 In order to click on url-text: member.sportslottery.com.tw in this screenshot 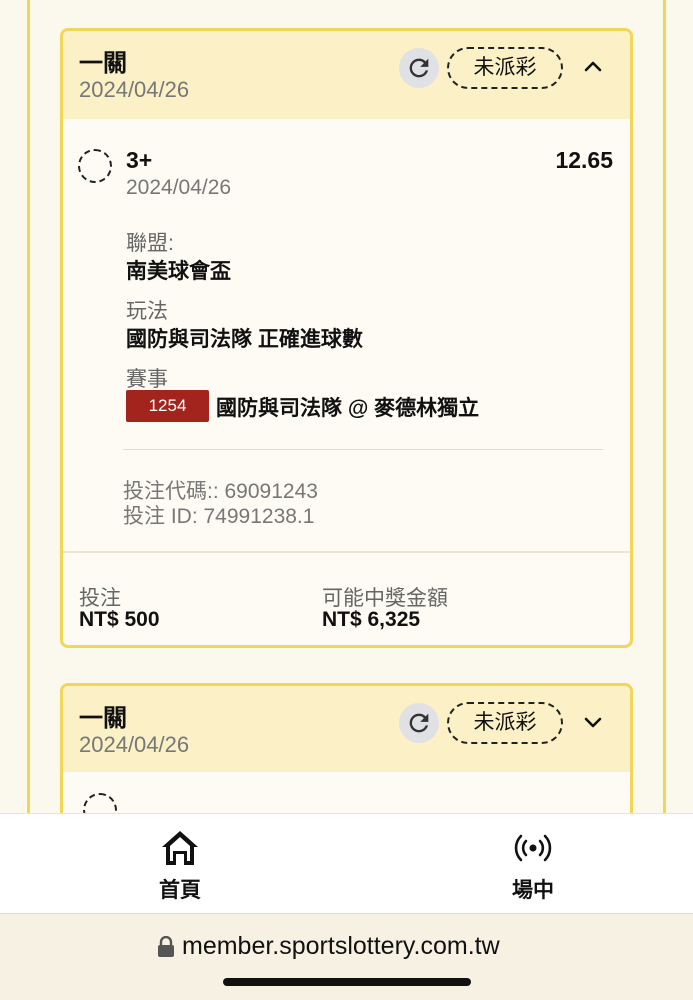, I will do `click(341, 946)`.